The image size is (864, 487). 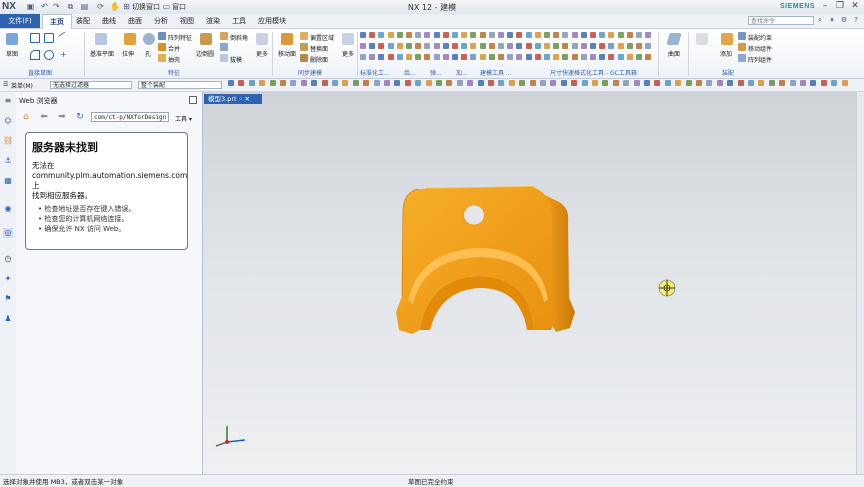 I want to click on sketch-button: 草图, so click(x=12, y=53).